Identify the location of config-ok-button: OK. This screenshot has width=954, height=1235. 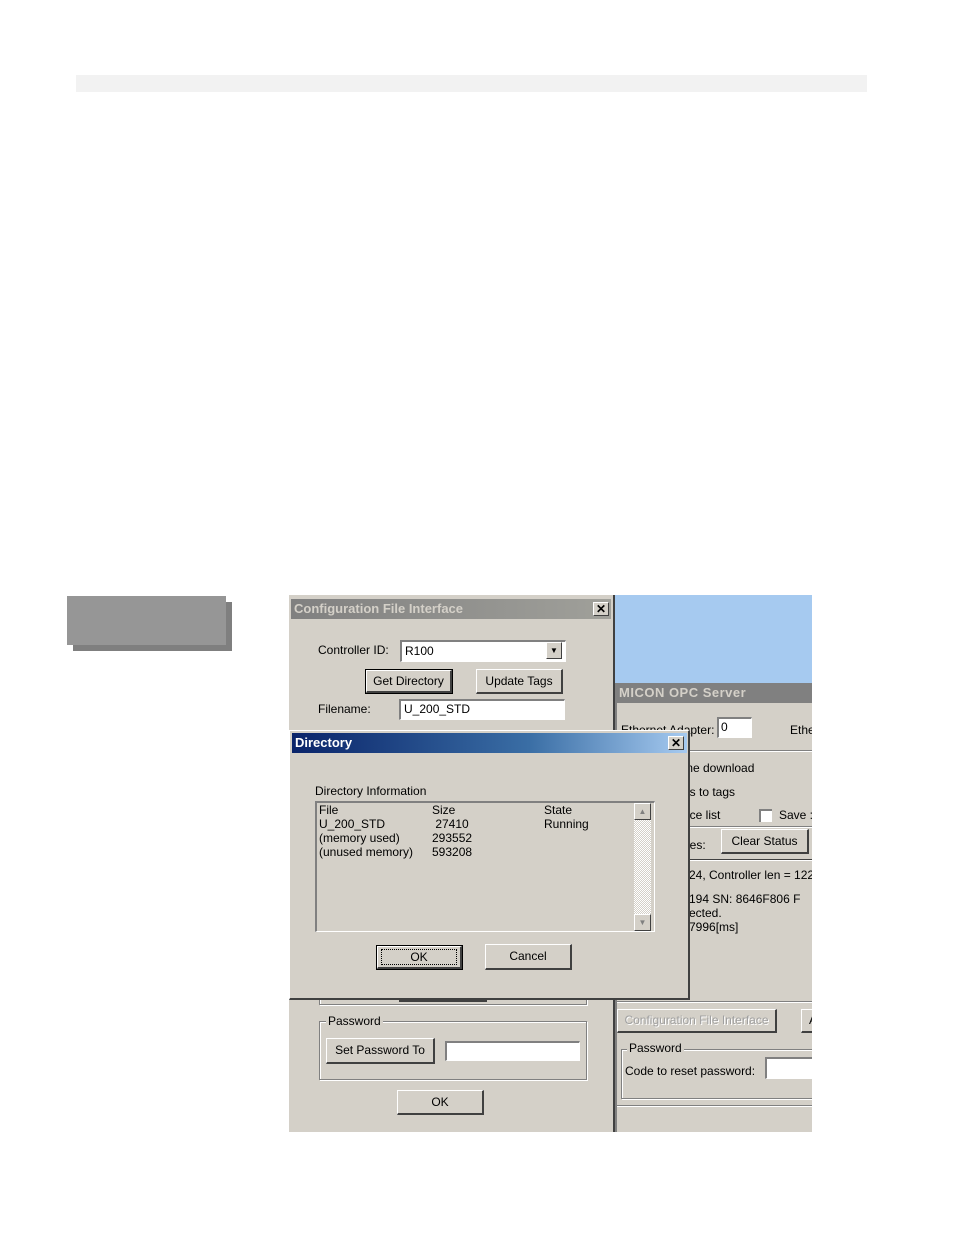
(440, 1102).